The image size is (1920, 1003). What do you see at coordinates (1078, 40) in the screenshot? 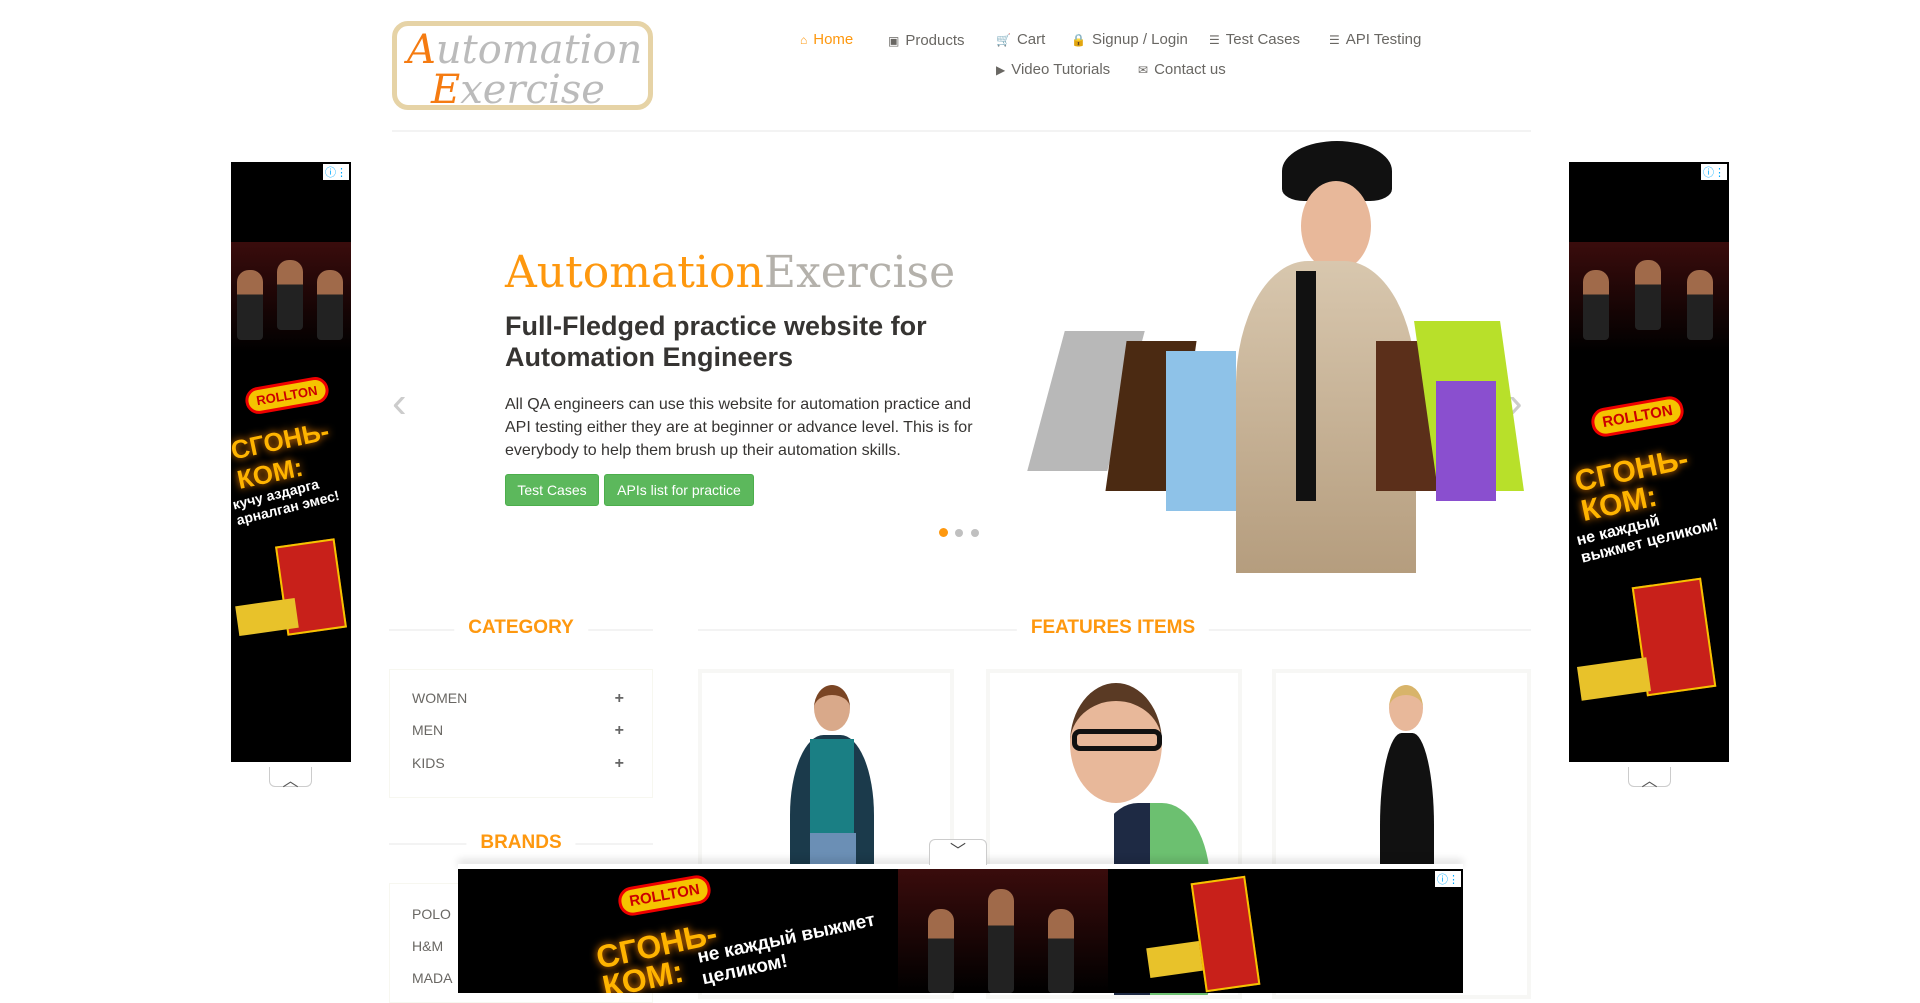
I see `lock-icon: 🔒` at bounding box center [1078, 40].